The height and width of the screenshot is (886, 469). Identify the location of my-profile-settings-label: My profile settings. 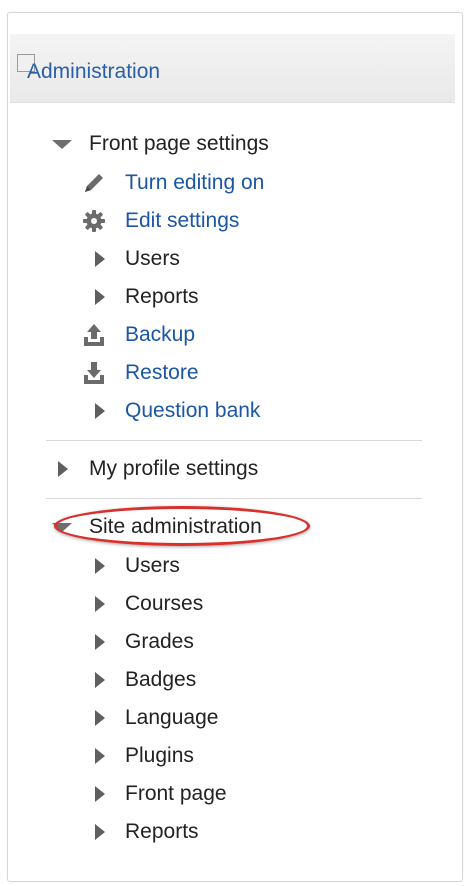
(174, 468).